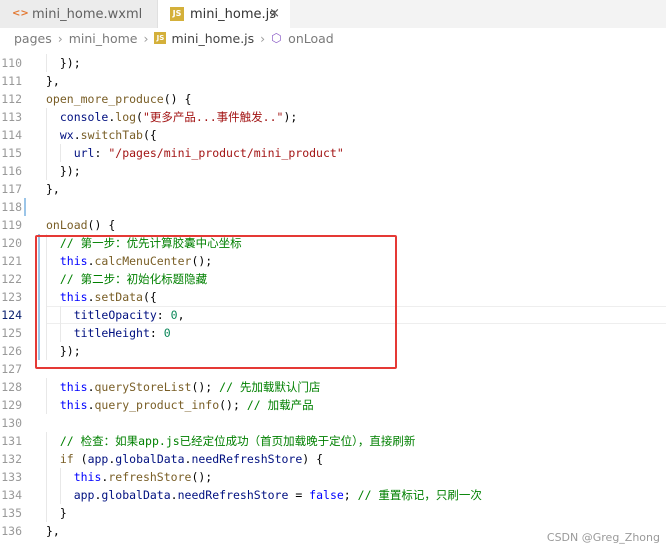 The width and height of the screenshot is (666, 549). Describe the element at coordinates (237, 441) in the screenshot. I see `code-text: // 检查：如果app.js已经定位成功（首页加载晚于定位），直接刷新` at that location.